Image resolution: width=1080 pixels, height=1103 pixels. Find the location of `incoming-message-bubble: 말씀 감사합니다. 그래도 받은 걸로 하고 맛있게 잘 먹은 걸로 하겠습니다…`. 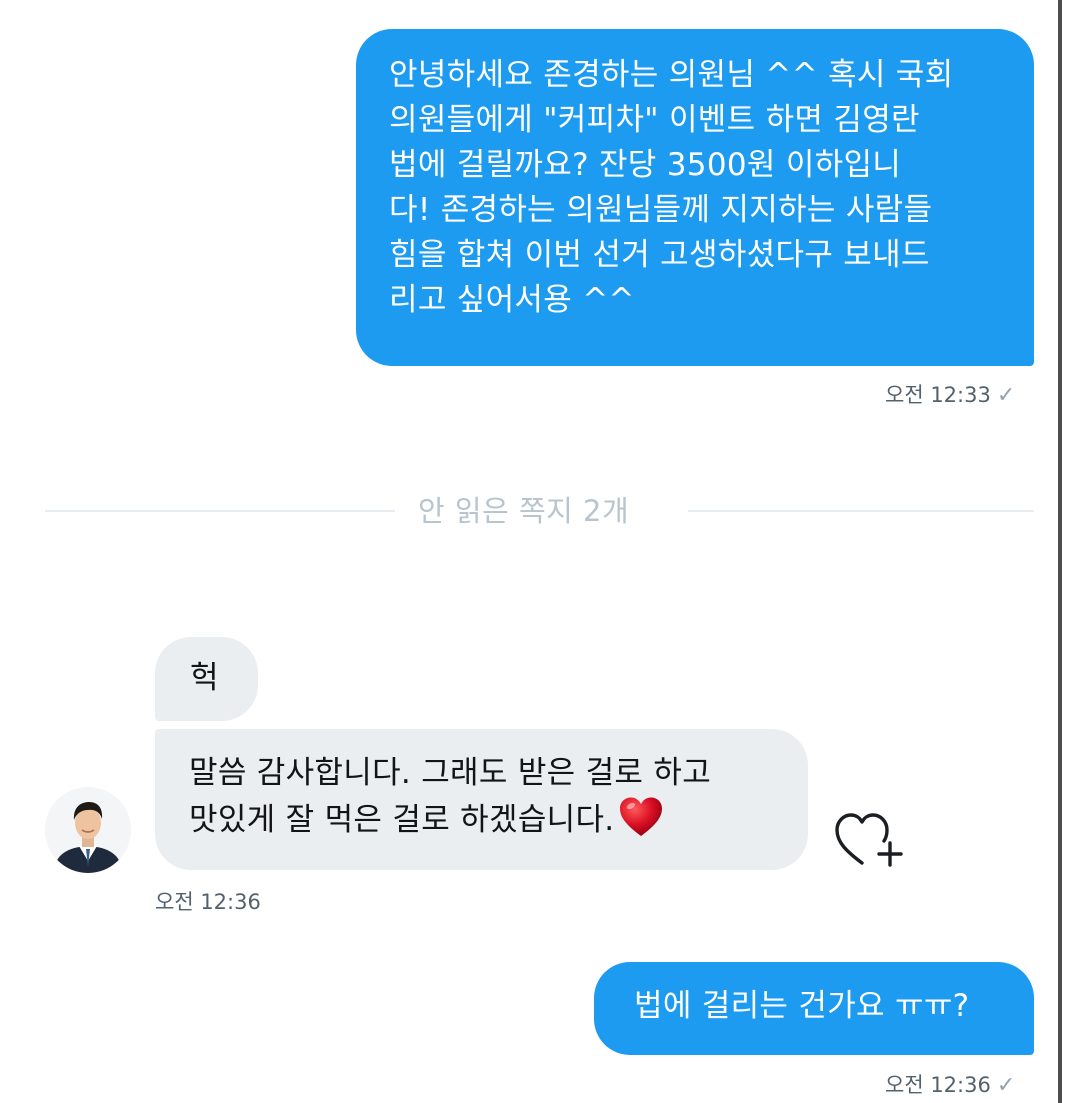

incoming-message-bubble: 말씀 감사합니다. 그래도 받은 걸로 하고 맛있게 잘 먹은 걸로 하겠습니다… is located at coordinates (481, 799).